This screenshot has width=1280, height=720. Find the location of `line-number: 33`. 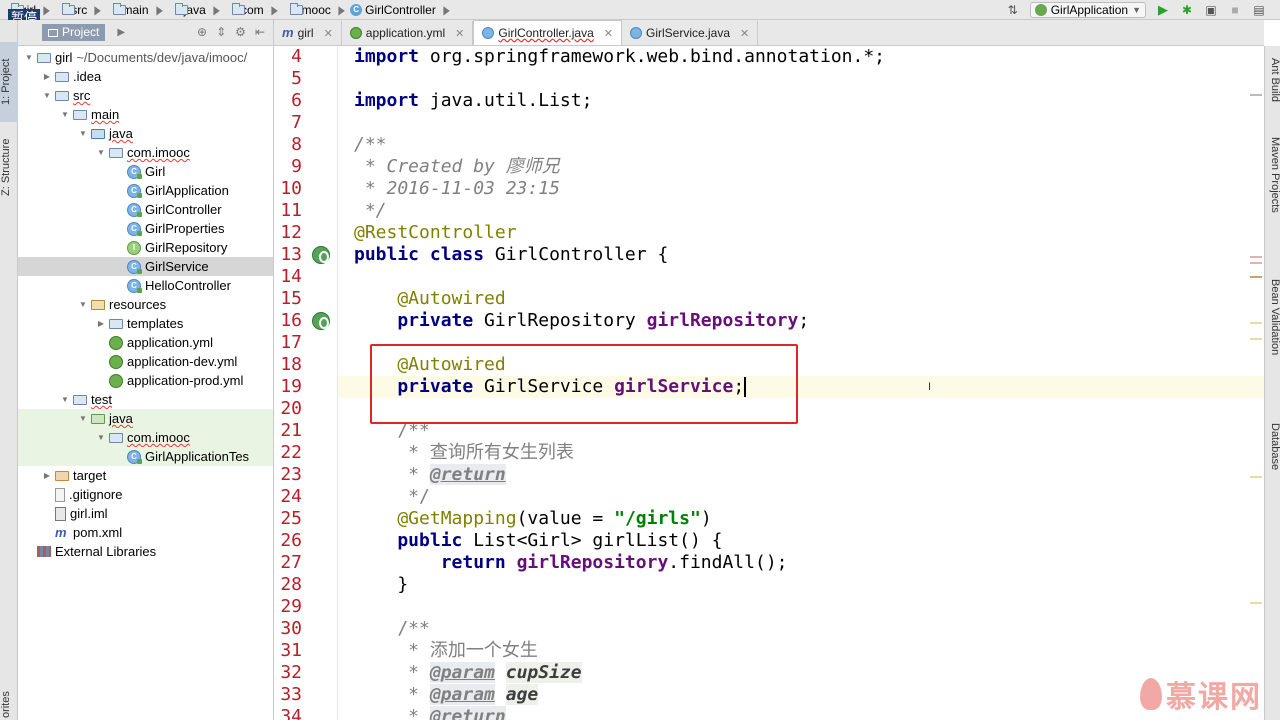

line-number: 33 is located at coordinates (291, 694).